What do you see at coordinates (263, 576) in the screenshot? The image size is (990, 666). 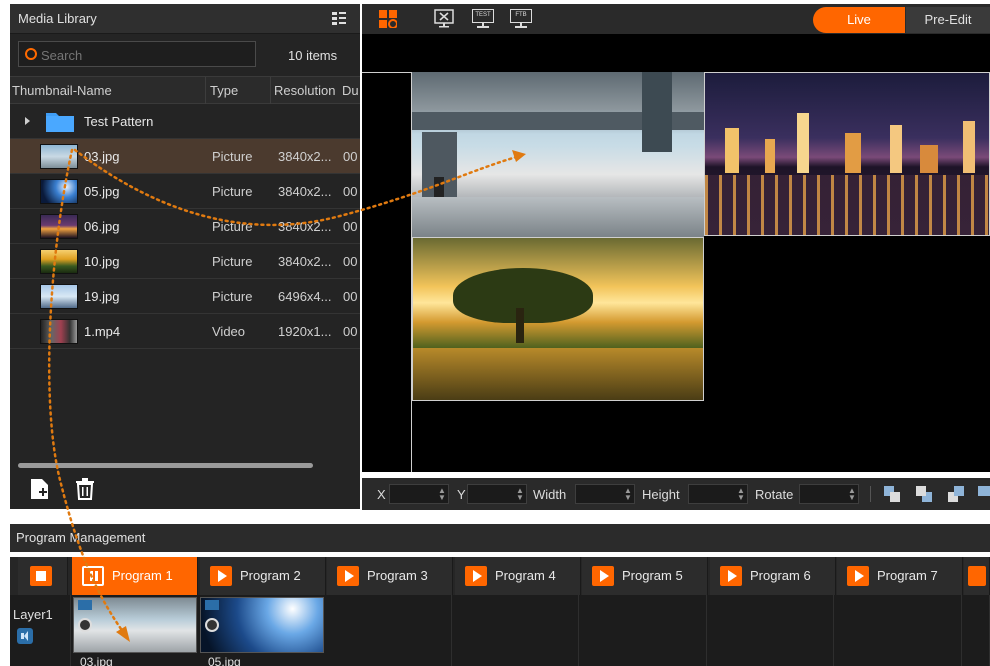 I see `tab-program-2: Program 2` at bounding box center [263, 576].